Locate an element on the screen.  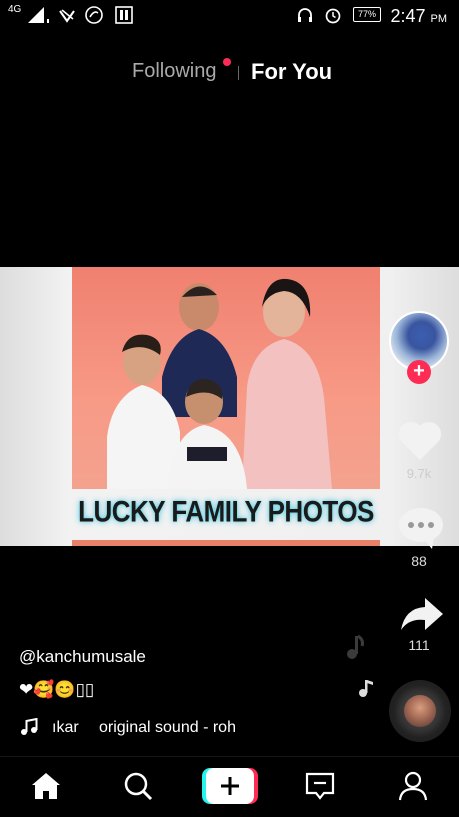
tab-for-you: For You is located at coordinates (291, 72).